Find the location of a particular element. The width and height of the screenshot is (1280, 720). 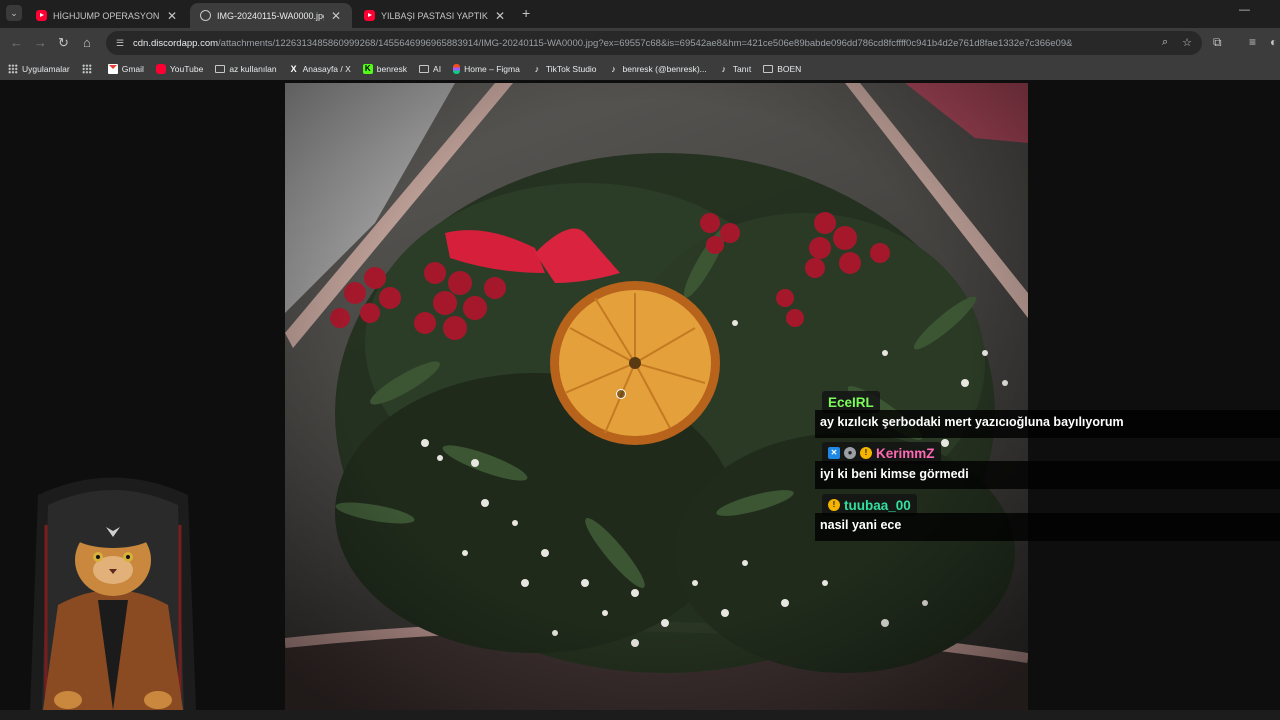

bookmark-tiktok-studio: ♪ TikTok Studio is located at coordinates (564, 69).